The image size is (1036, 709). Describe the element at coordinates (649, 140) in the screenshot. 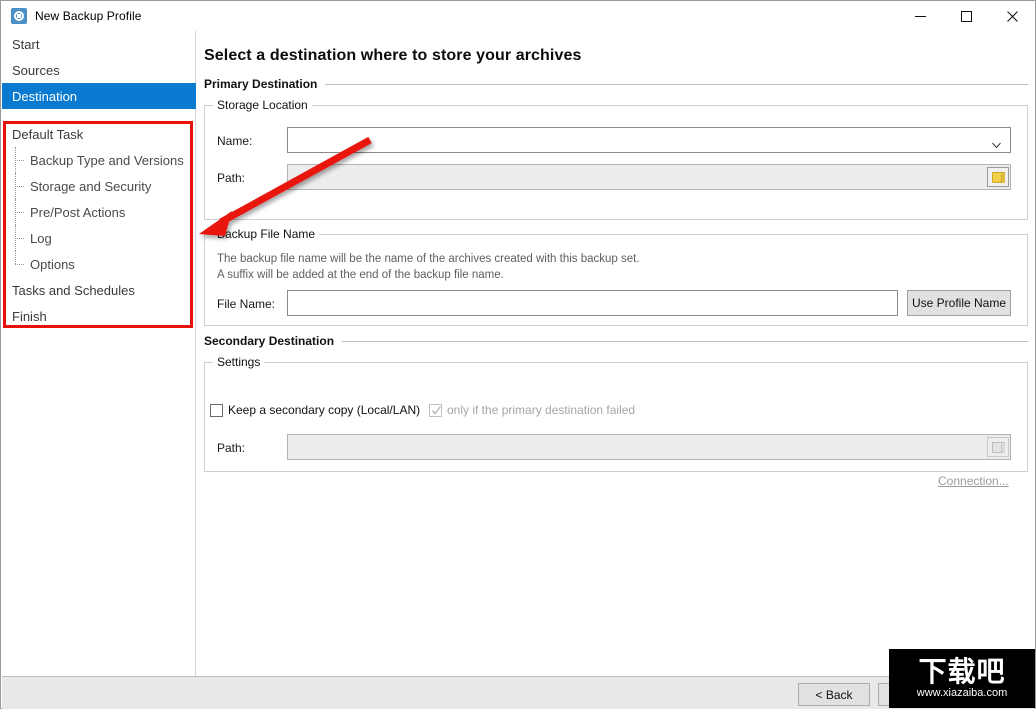

I see `storage-name-combobox` at that location.